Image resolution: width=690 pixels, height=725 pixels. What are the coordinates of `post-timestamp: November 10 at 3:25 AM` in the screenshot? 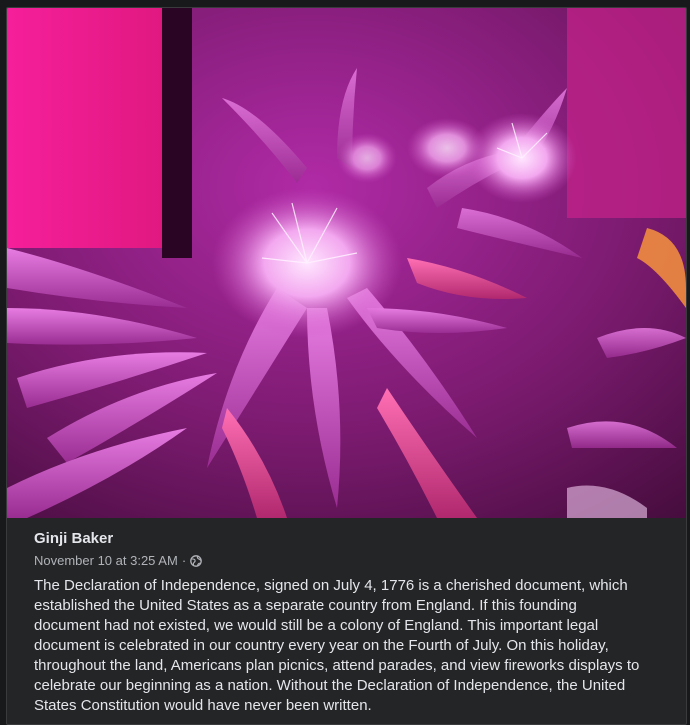 It's located at (106, 560).